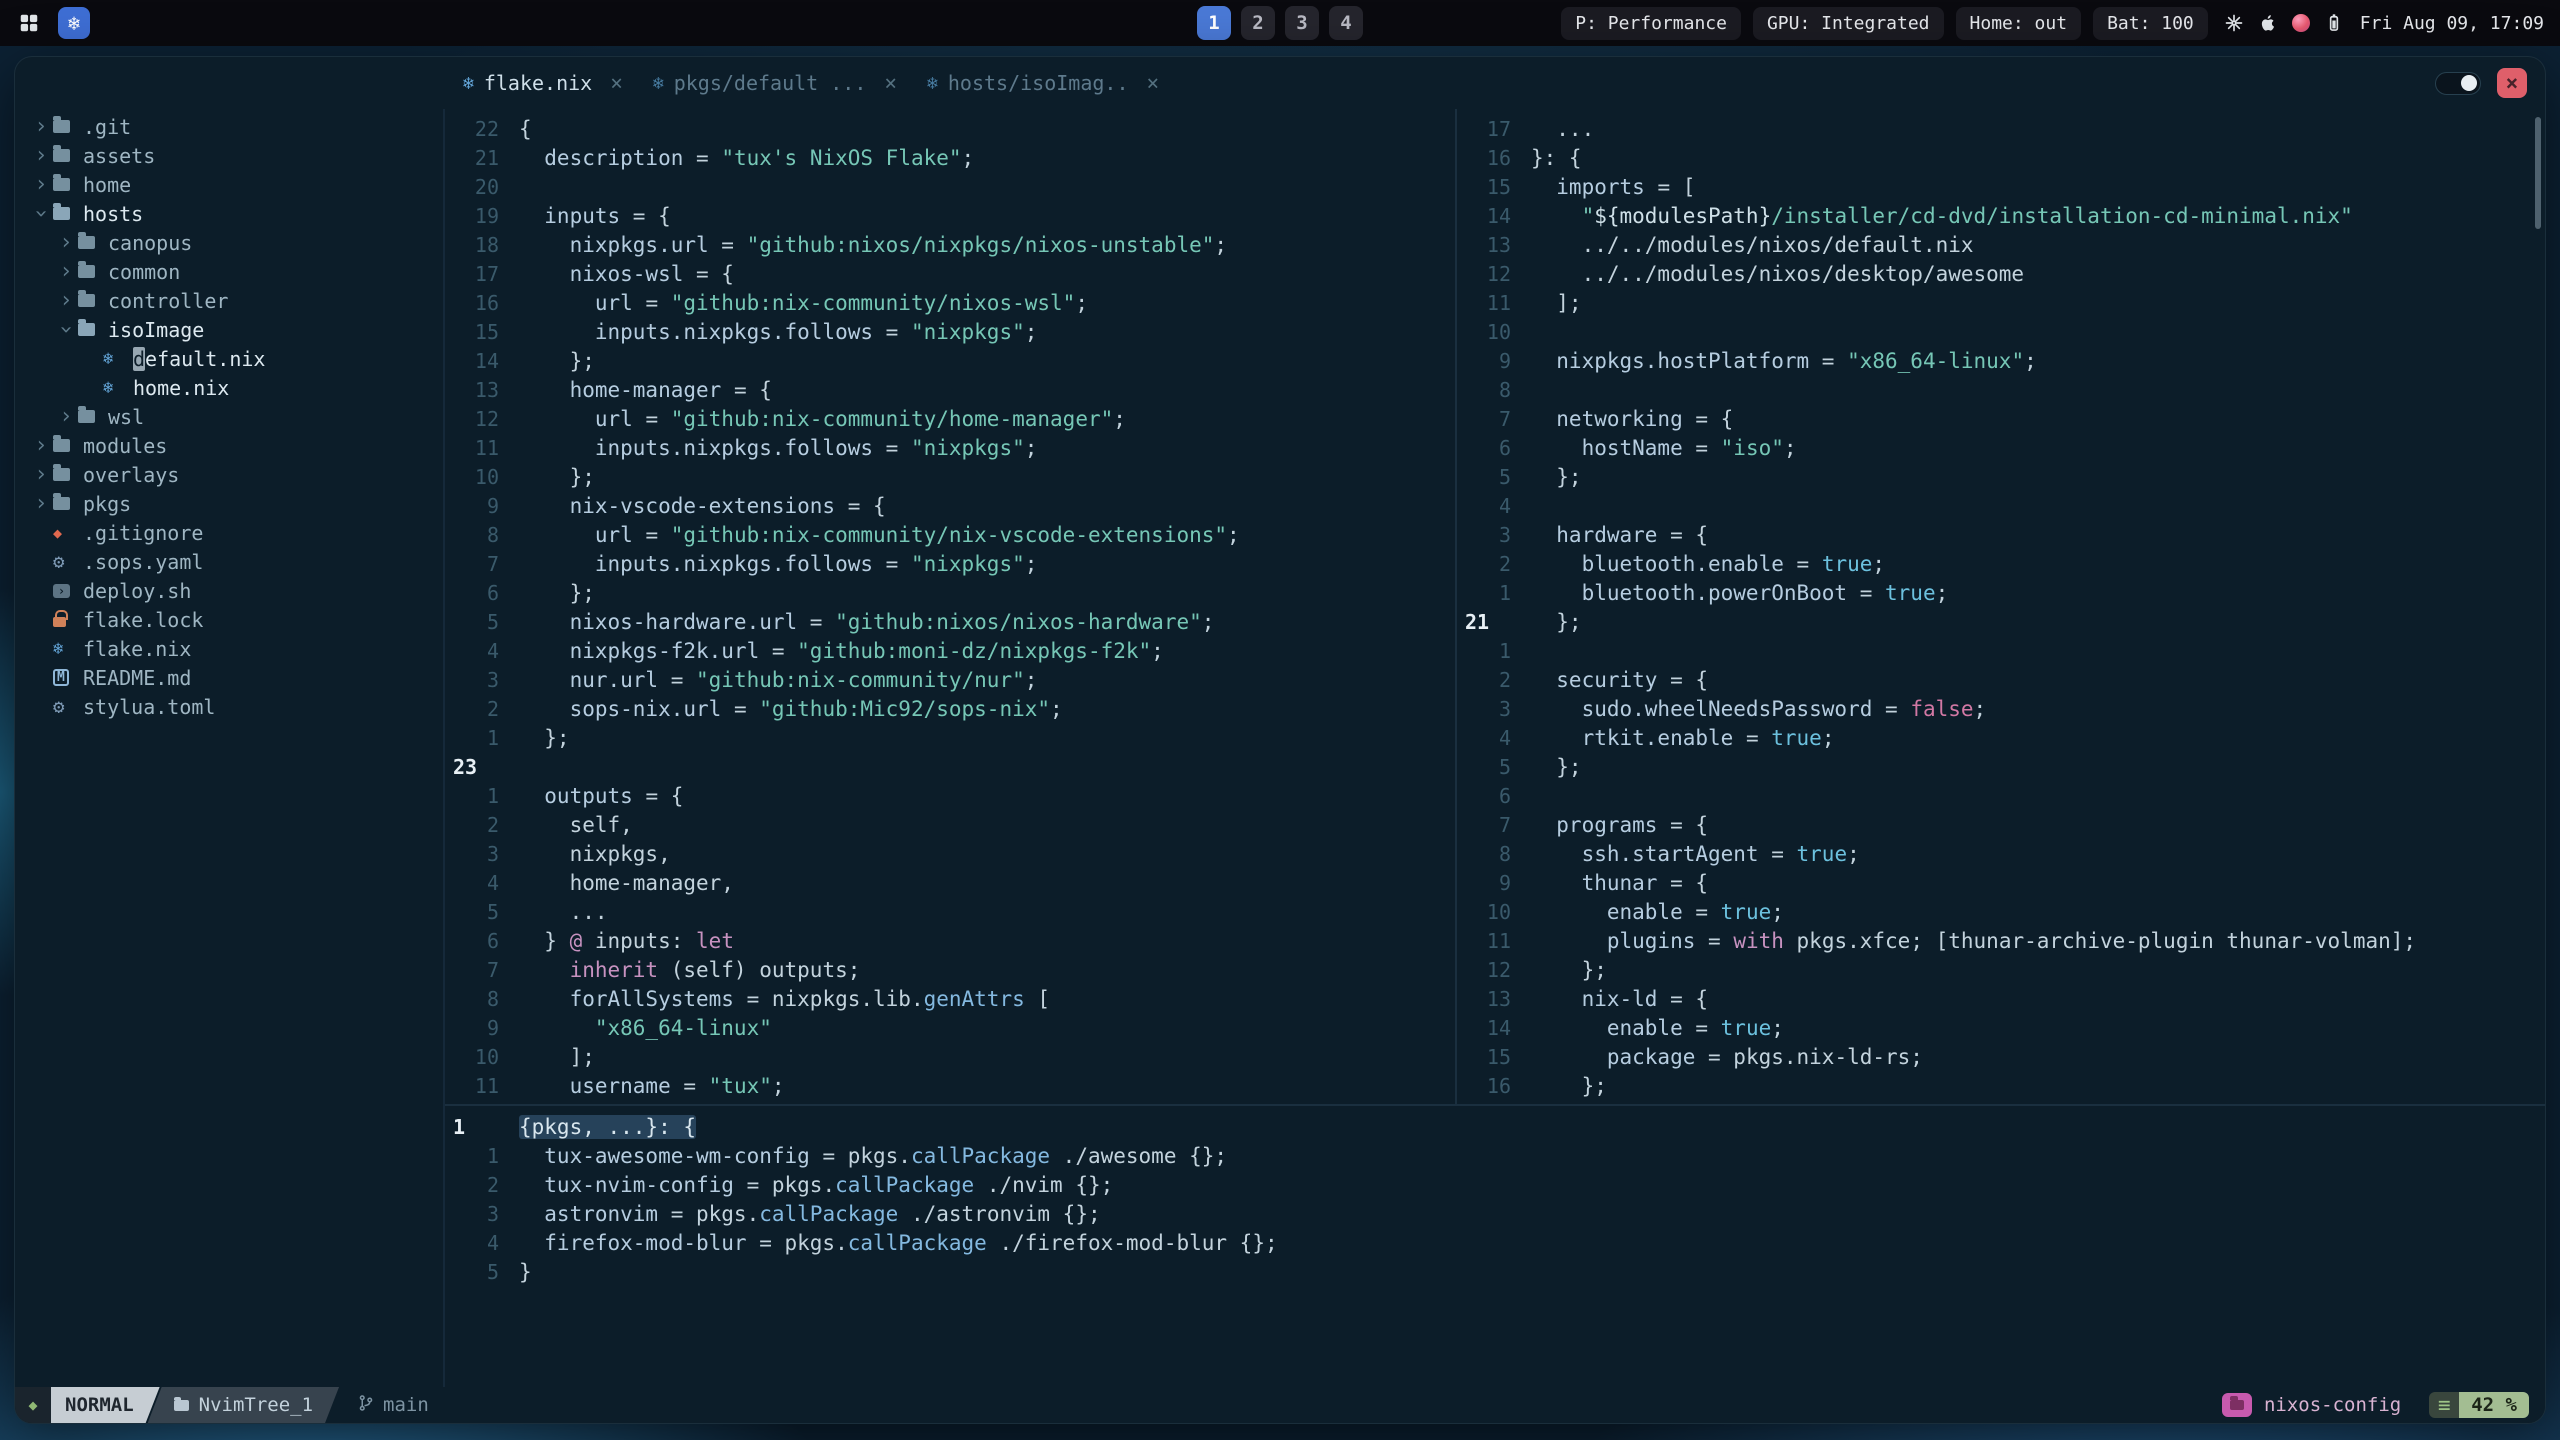 Image resolution: width=2560 pixels, height=1440 pixels. I want to click on scrollbar-thumb, so click(2538, 173).